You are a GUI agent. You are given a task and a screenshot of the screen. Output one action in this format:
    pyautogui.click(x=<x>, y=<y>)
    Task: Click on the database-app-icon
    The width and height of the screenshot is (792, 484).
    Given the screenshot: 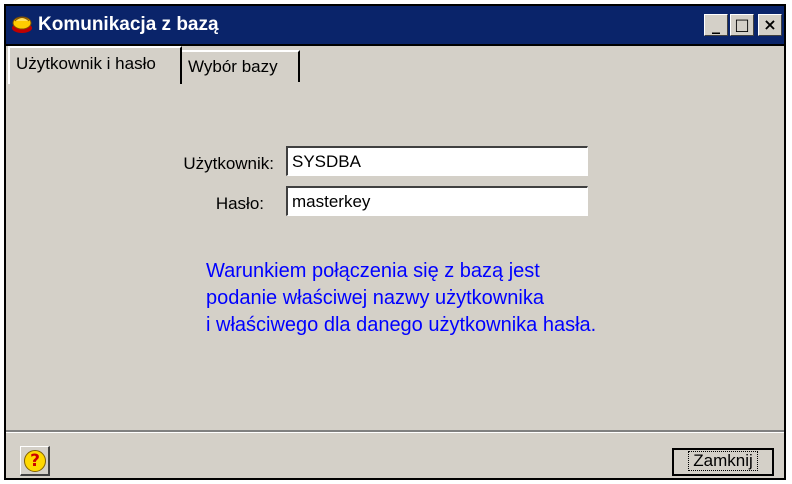 What is the action you would take?
    pyautogui.click(x=22, y=24)
    